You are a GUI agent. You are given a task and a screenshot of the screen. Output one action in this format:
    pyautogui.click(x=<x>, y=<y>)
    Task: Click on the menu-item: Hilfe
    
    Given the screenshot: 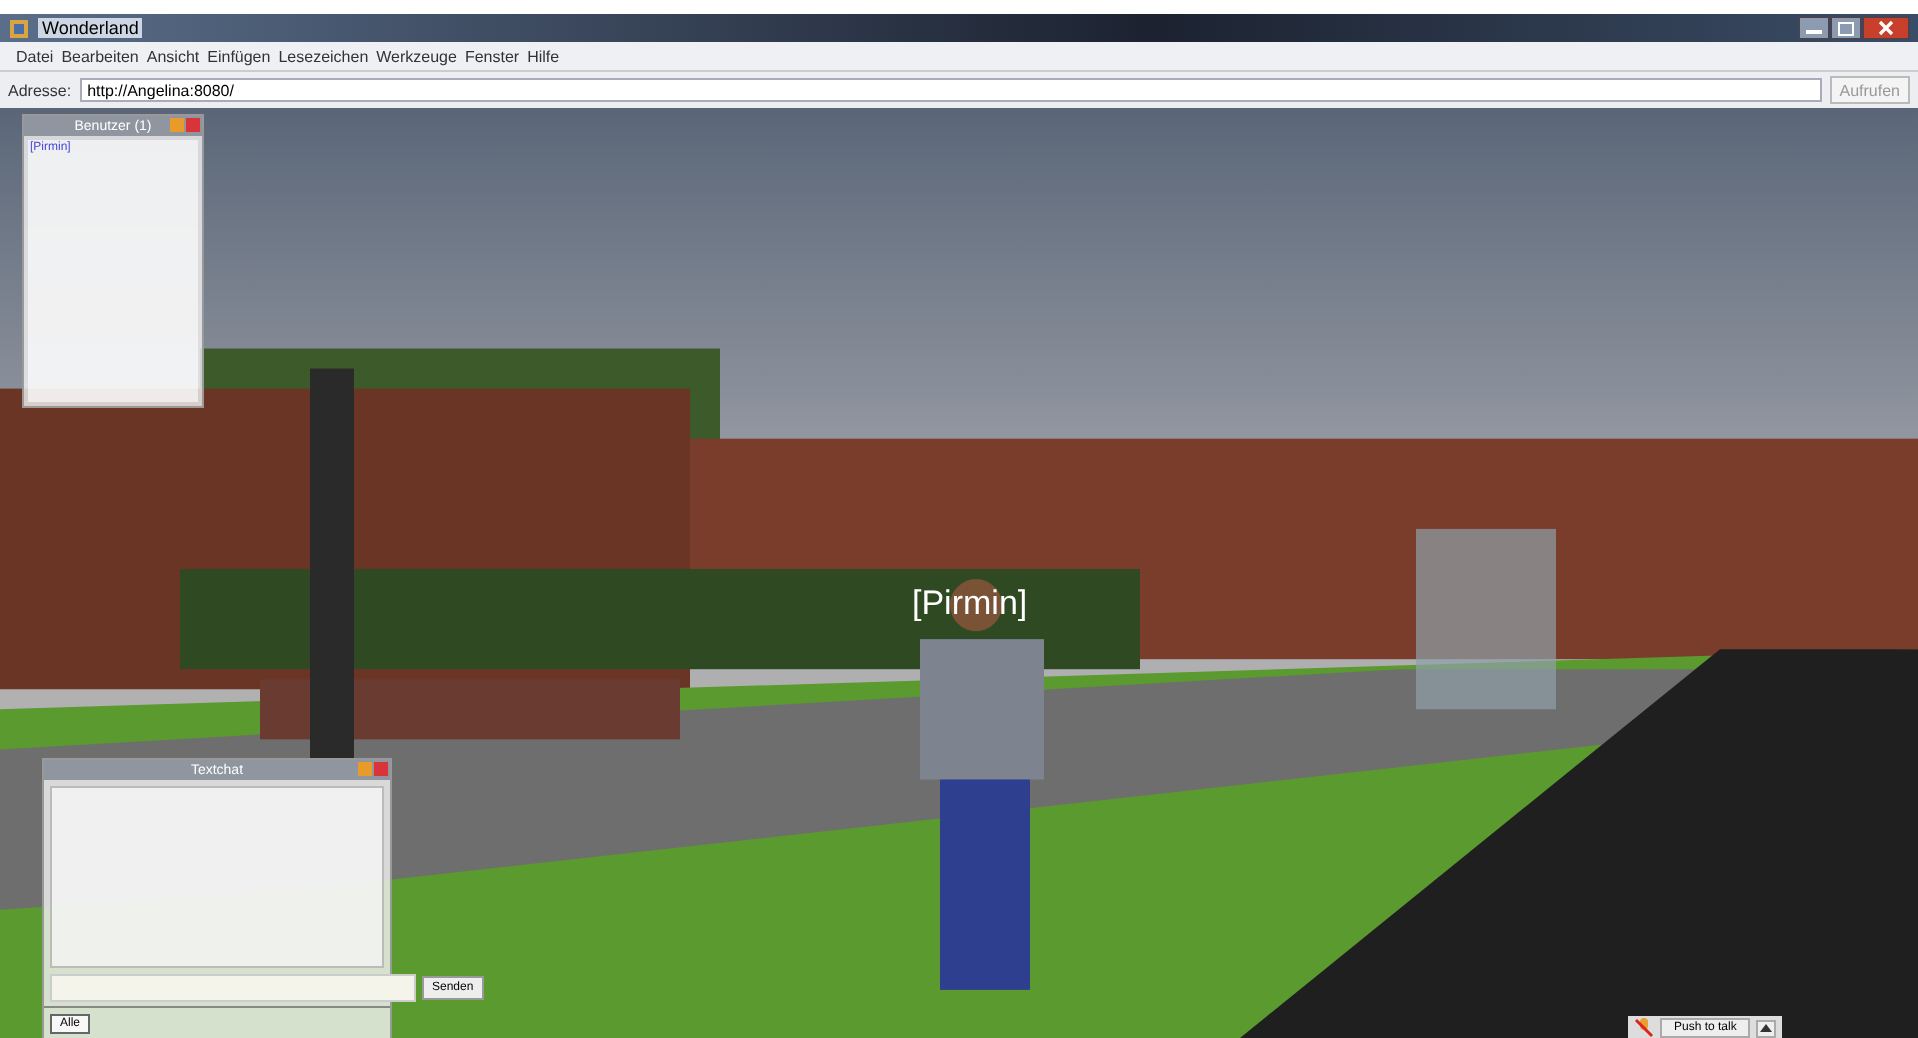 What is the action you would take?
    pyautogui.click(x=543, y=56)
    